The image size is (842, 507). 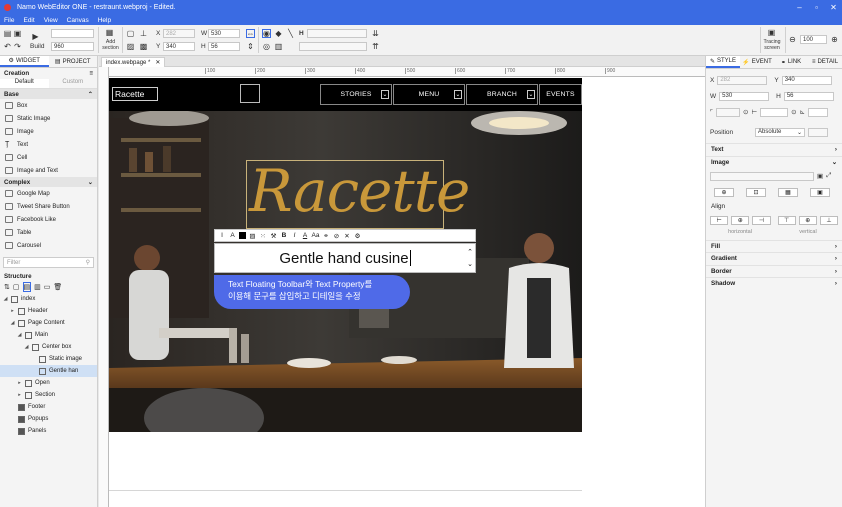 What do you see at coordinates (762, 176) in the screenshot?
I see `image-source-field` at bounding box center [762, 176].